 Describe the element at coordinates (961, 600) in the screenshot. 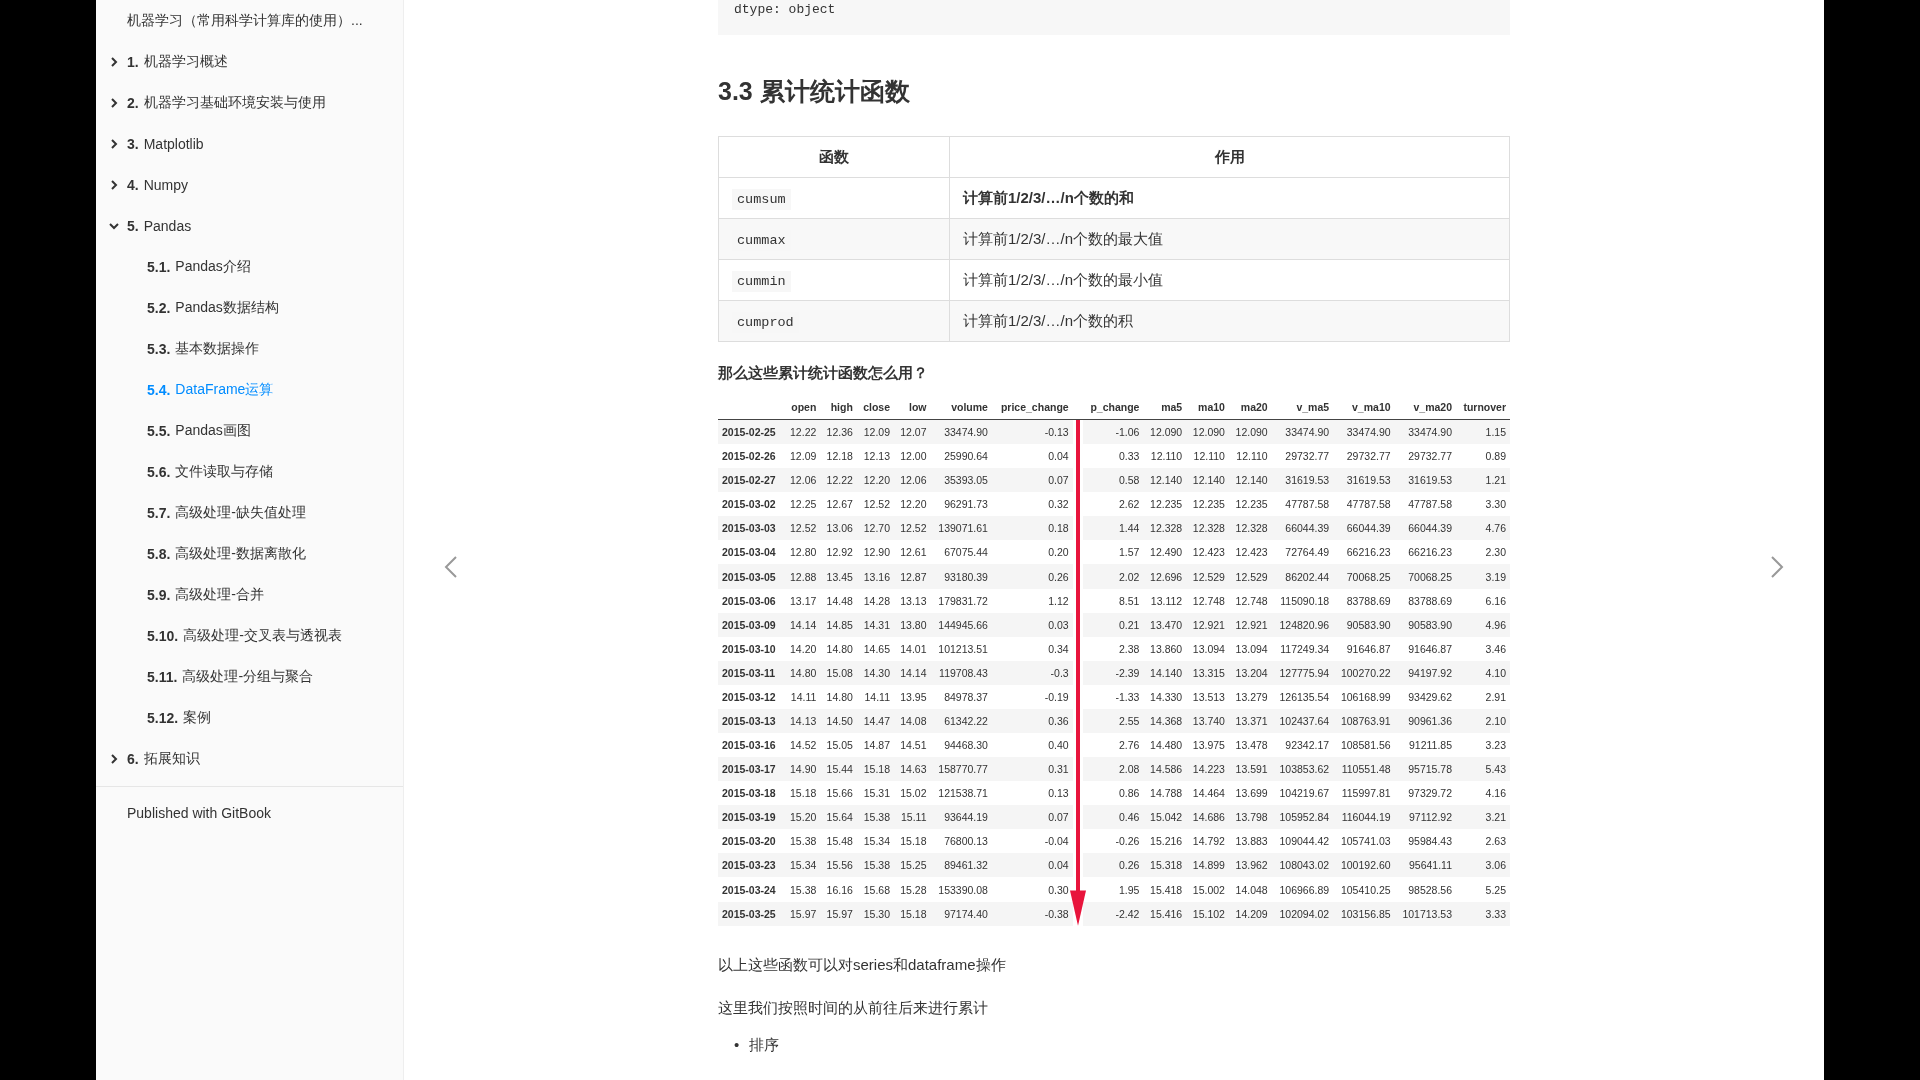

I see `table-cell: 179831.72` at that location.